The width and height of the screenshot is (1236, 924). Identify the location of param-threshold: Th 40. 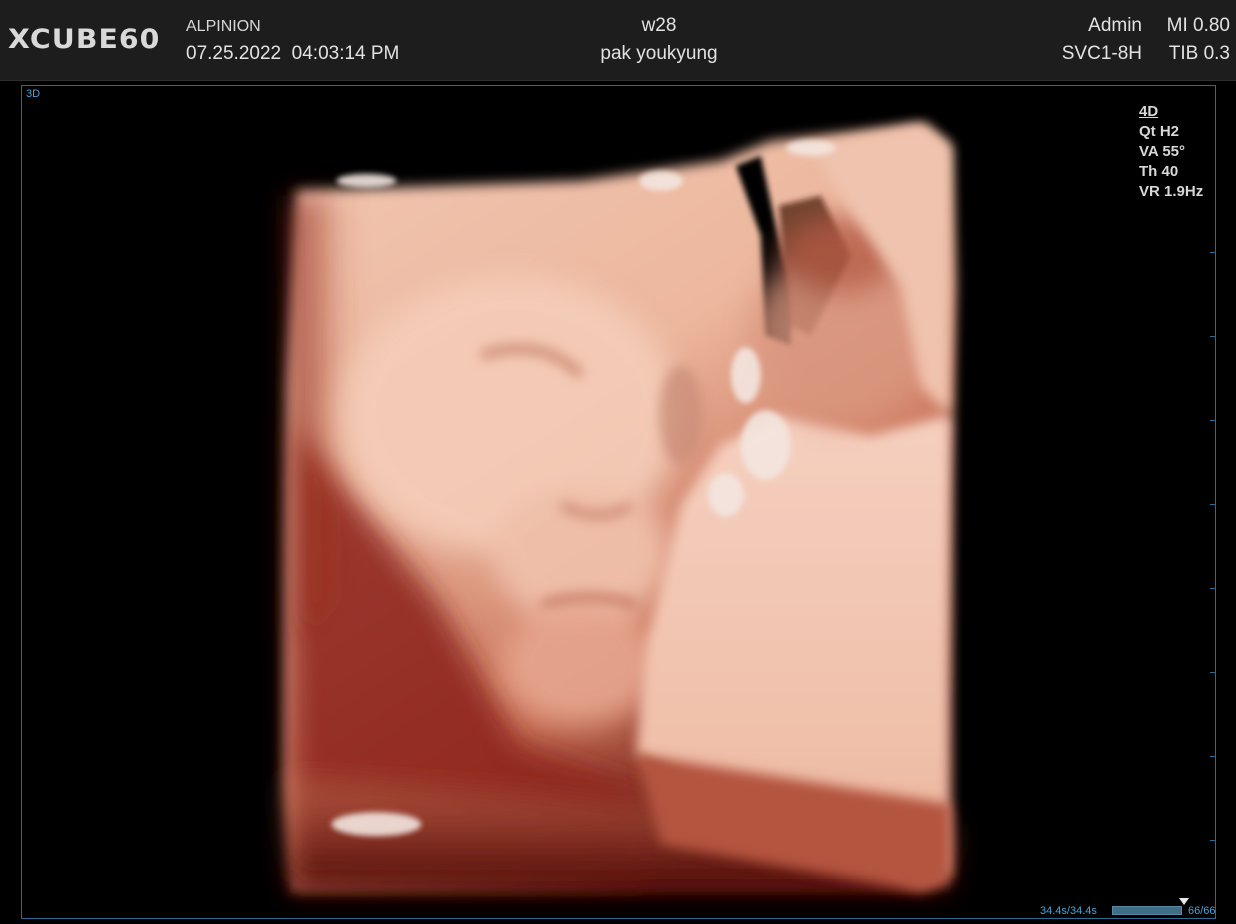
(1159, 171).